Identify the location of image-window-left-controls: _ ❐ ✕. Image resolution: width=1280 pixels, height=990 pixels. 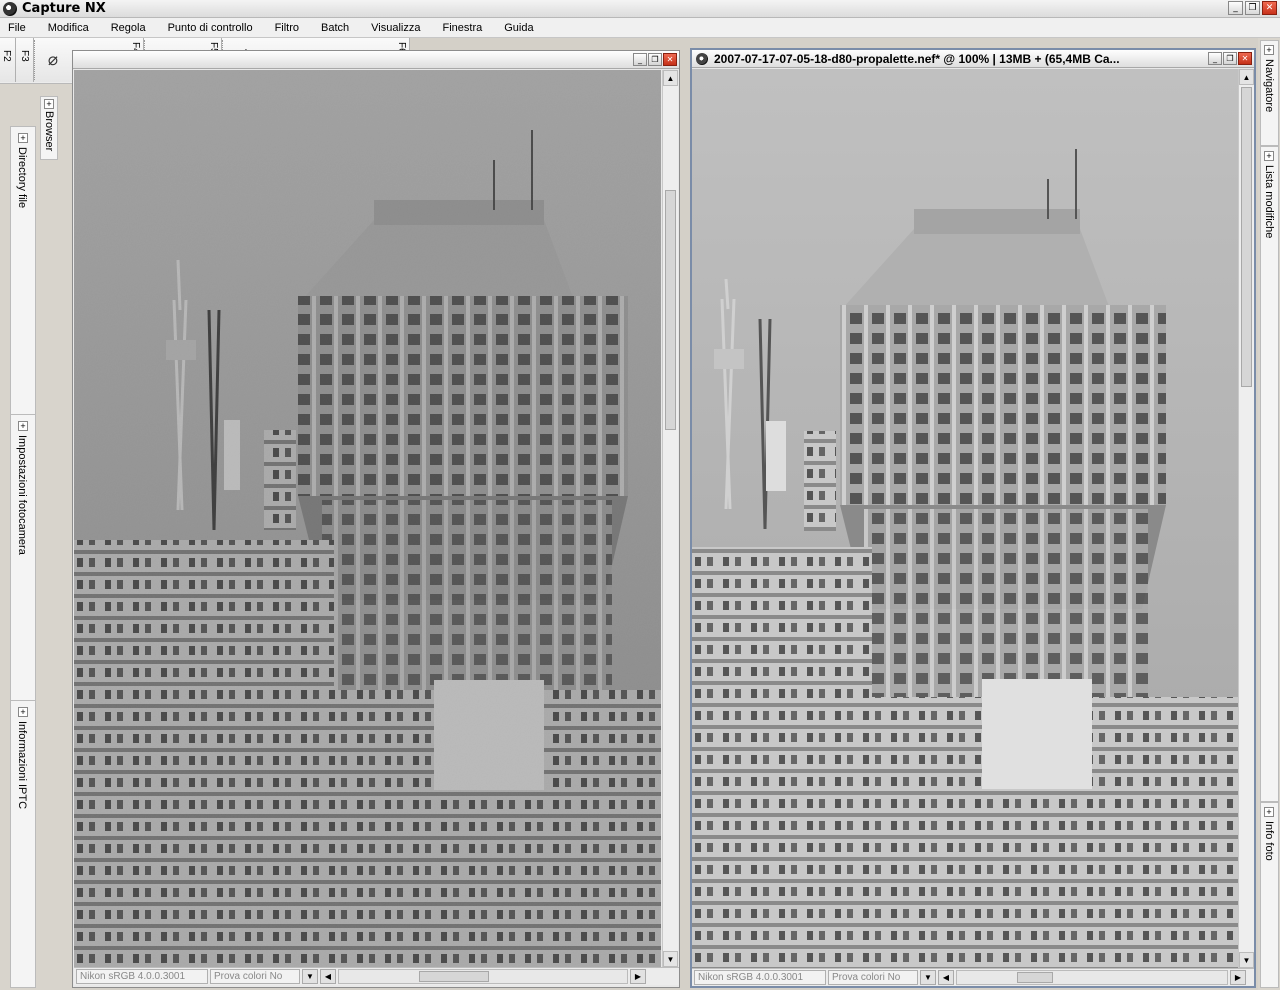
(655, 59).